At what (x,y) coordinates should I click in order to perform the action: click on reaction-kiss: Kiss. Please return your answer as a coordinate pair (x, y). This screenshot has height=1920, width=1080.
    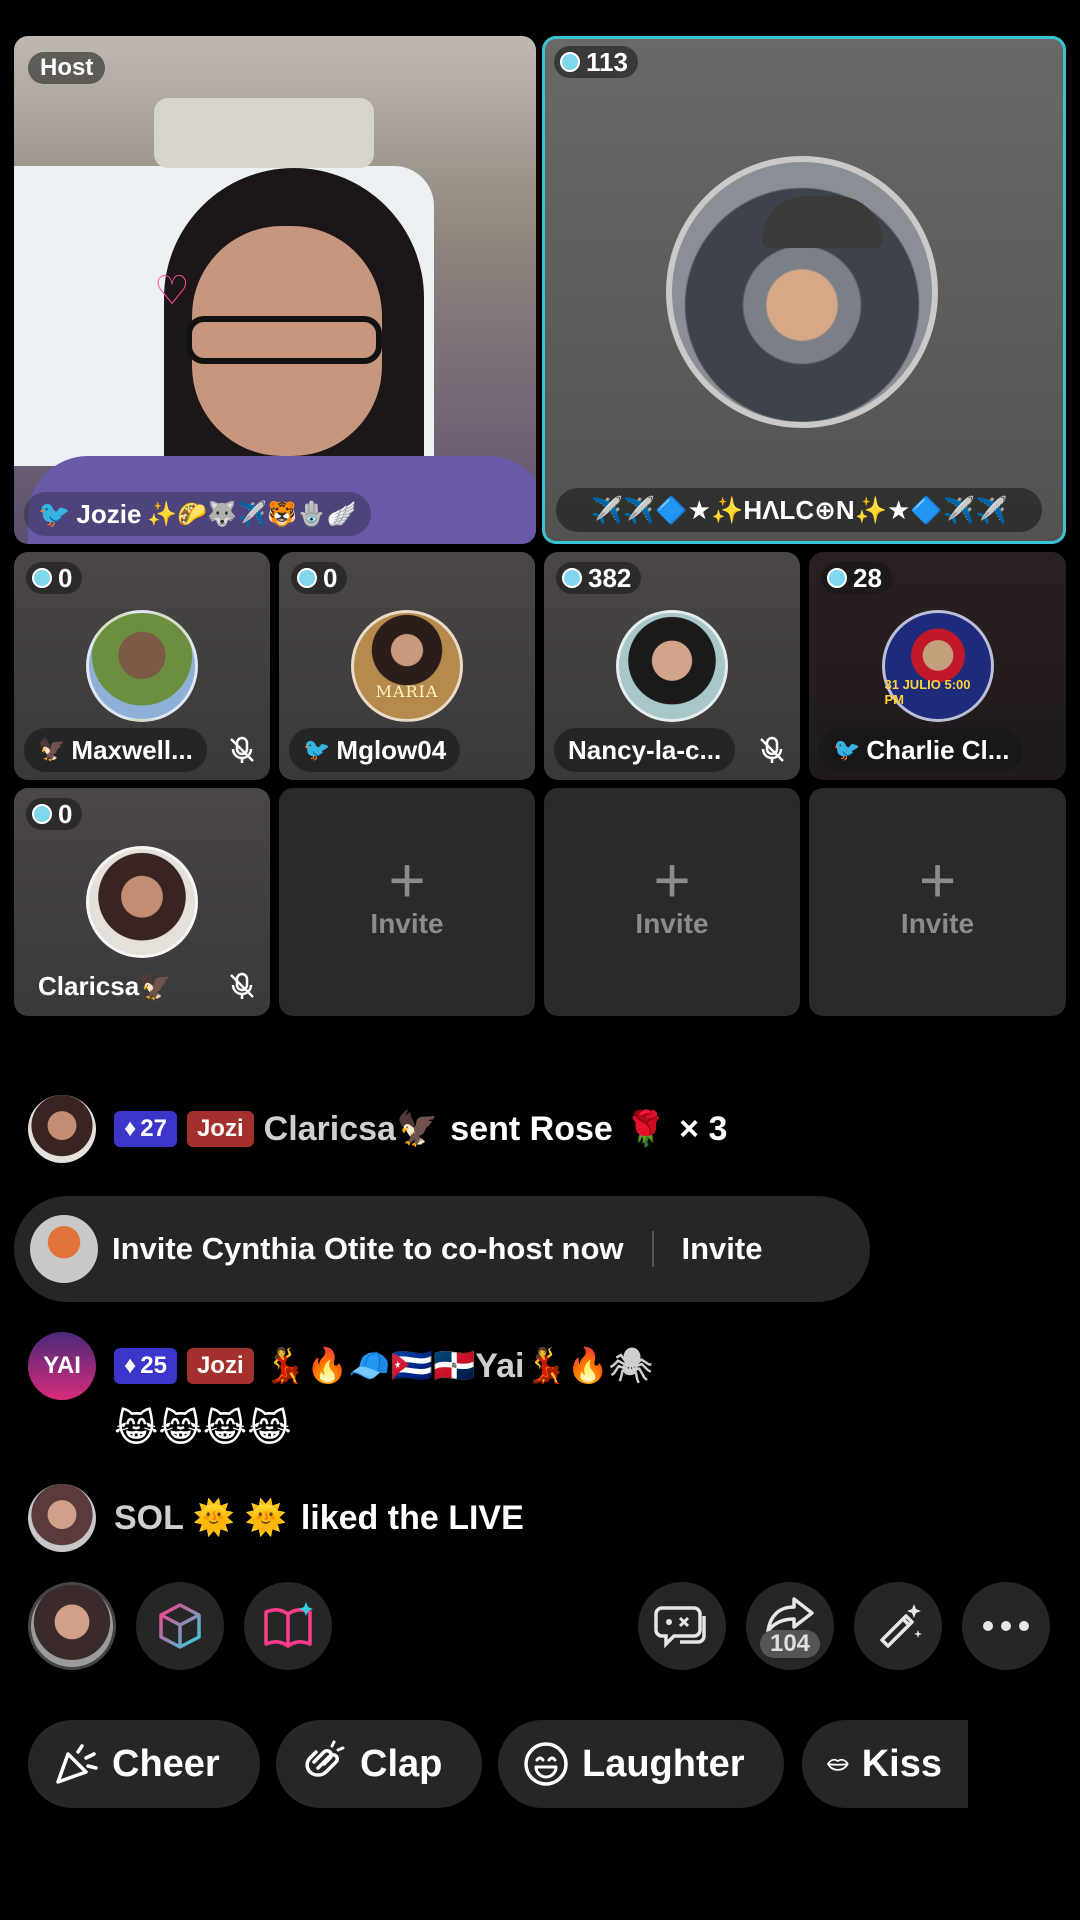
    Looking at the image, I should click on (885, 1764).